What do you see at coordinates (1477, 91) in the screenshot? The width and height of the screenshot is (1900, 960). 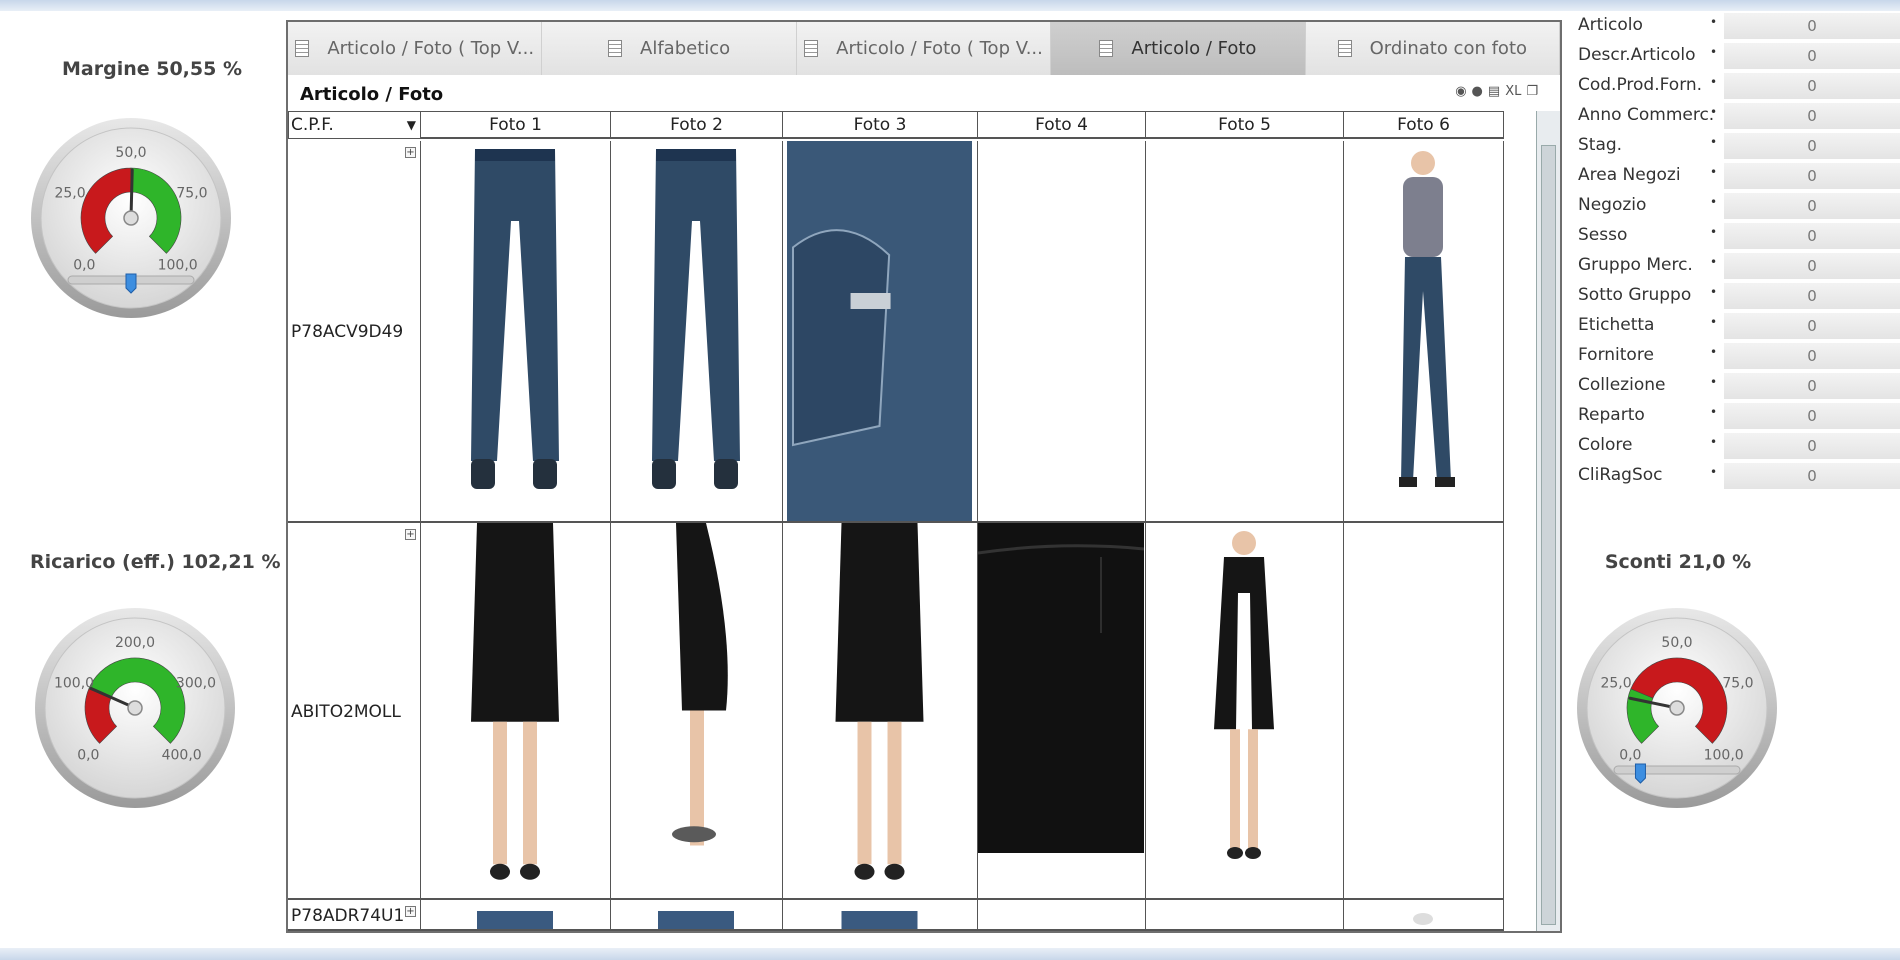 I see `eye-icon: ●` at bounding box center [1477, 91].